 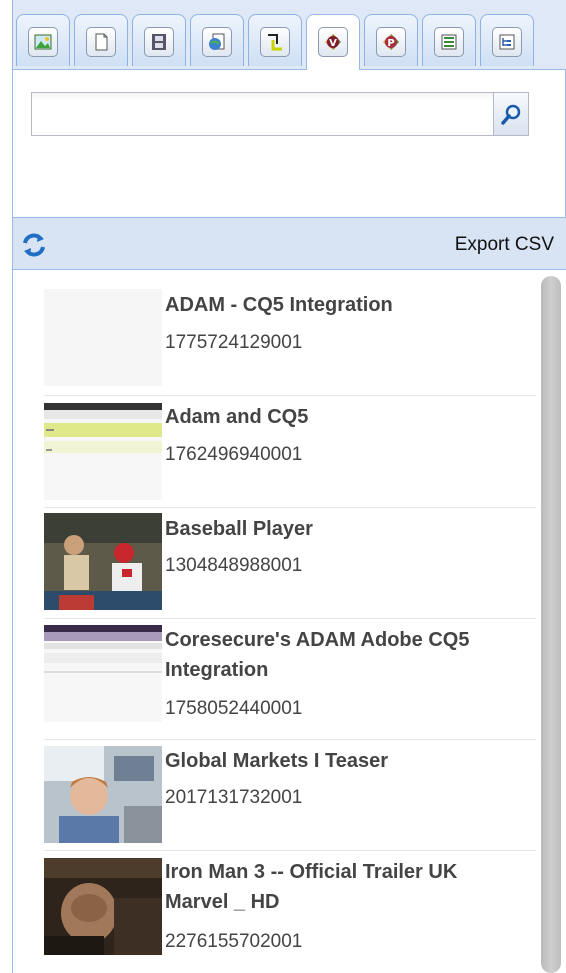 I want to click on tab-videos: V, so click(x=333, y=42).